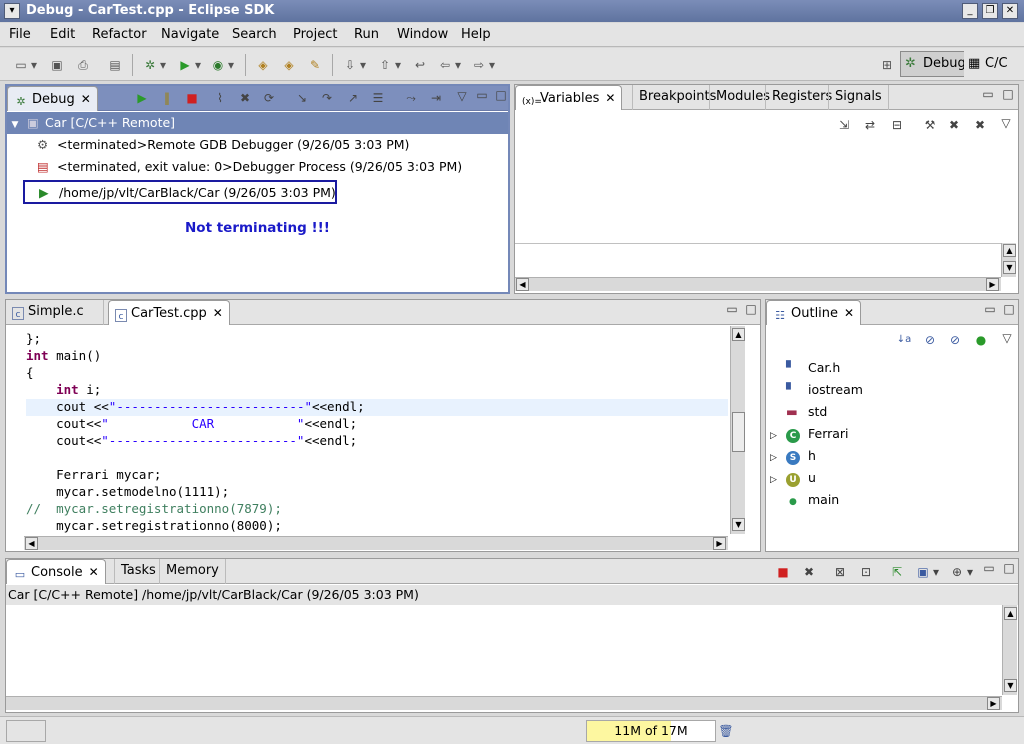 This screenshot has height=744, width=1024. Describe the element at coordinates (167, 98) in the screenshot. I see `suspend-icon: ‖` at that location.